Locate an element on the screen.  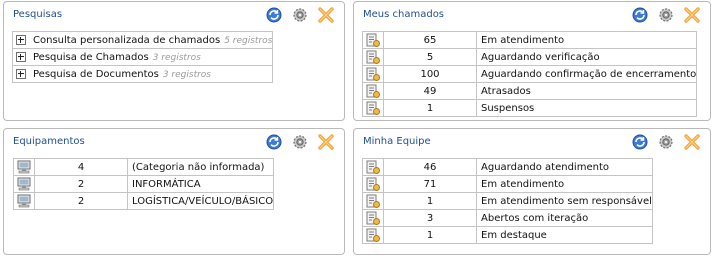
table-row: 3 Abertos com iteração is located at coordinates (507, 218).